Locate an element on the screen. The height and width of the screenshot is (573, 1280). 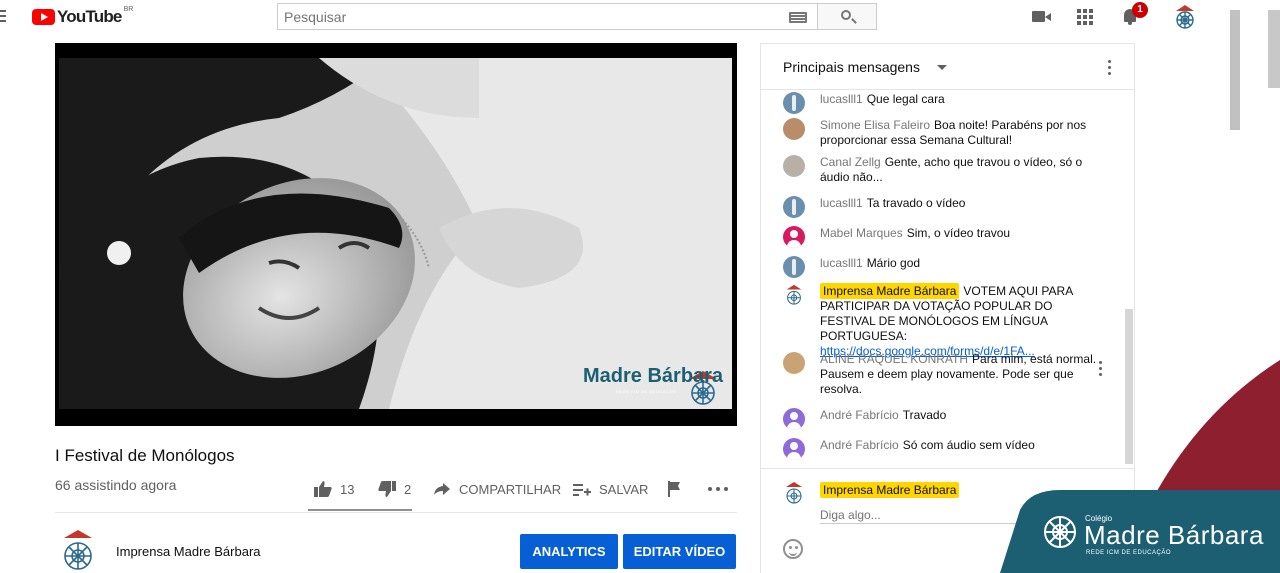
create-video-icon is located at coordinates (1041, 16).